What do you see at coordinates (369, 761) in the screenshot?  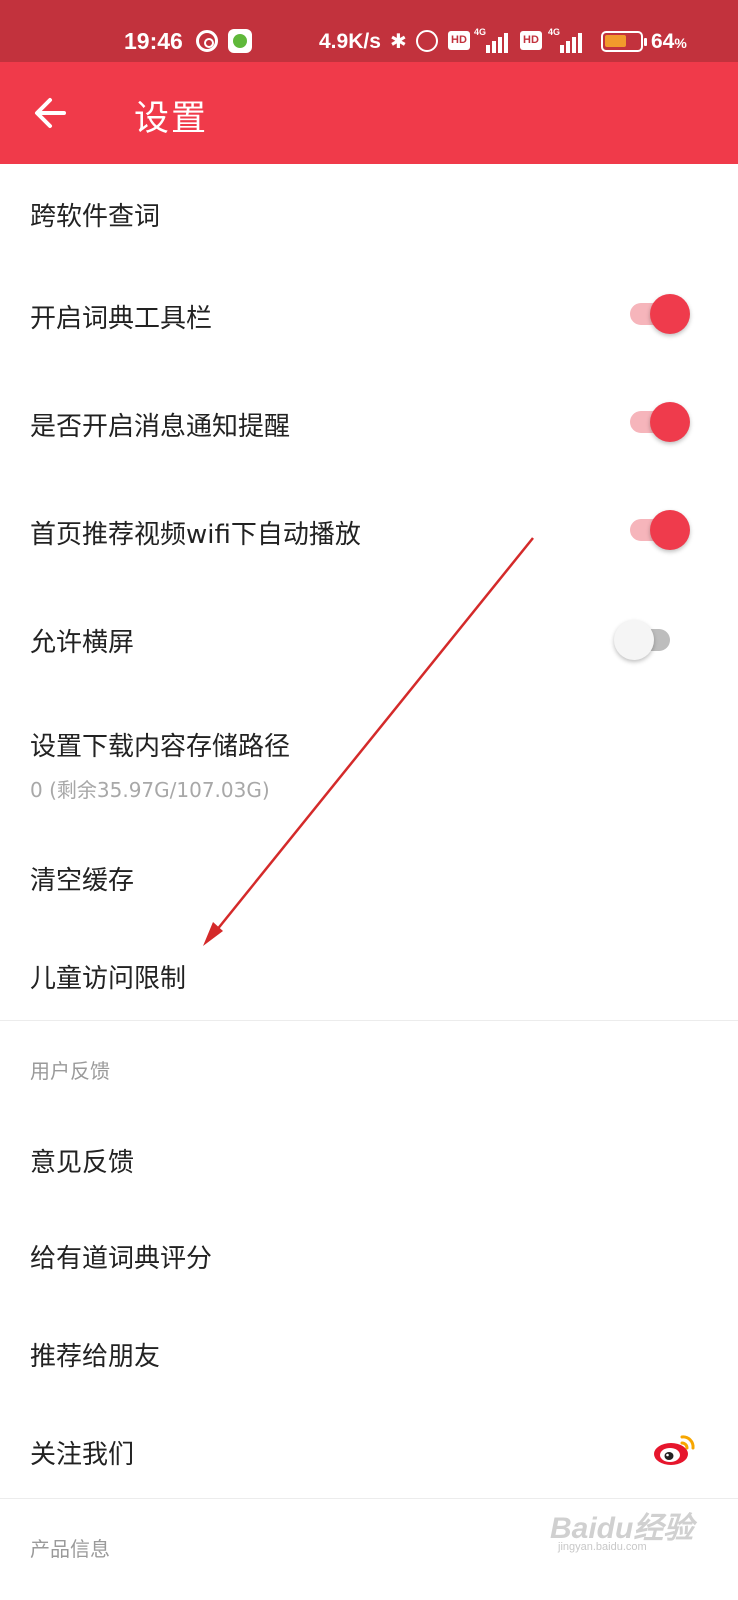 I see `setting-download-path: 设置下载内容存储路径 0 (剩余35.97G/107.03G)` at bounding box center [369, 761].